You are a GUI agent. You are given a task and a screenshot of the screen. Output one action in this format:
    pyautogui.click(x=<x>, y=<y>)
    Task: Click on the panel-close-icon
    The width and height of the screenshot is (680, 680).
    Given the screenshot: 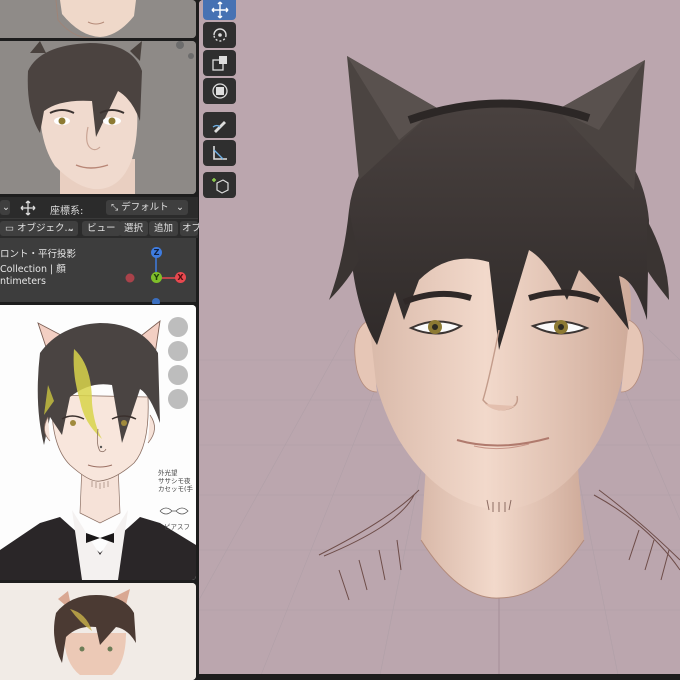 What is the action you would take?
    pyautogui.click(x=180, y=45)
    